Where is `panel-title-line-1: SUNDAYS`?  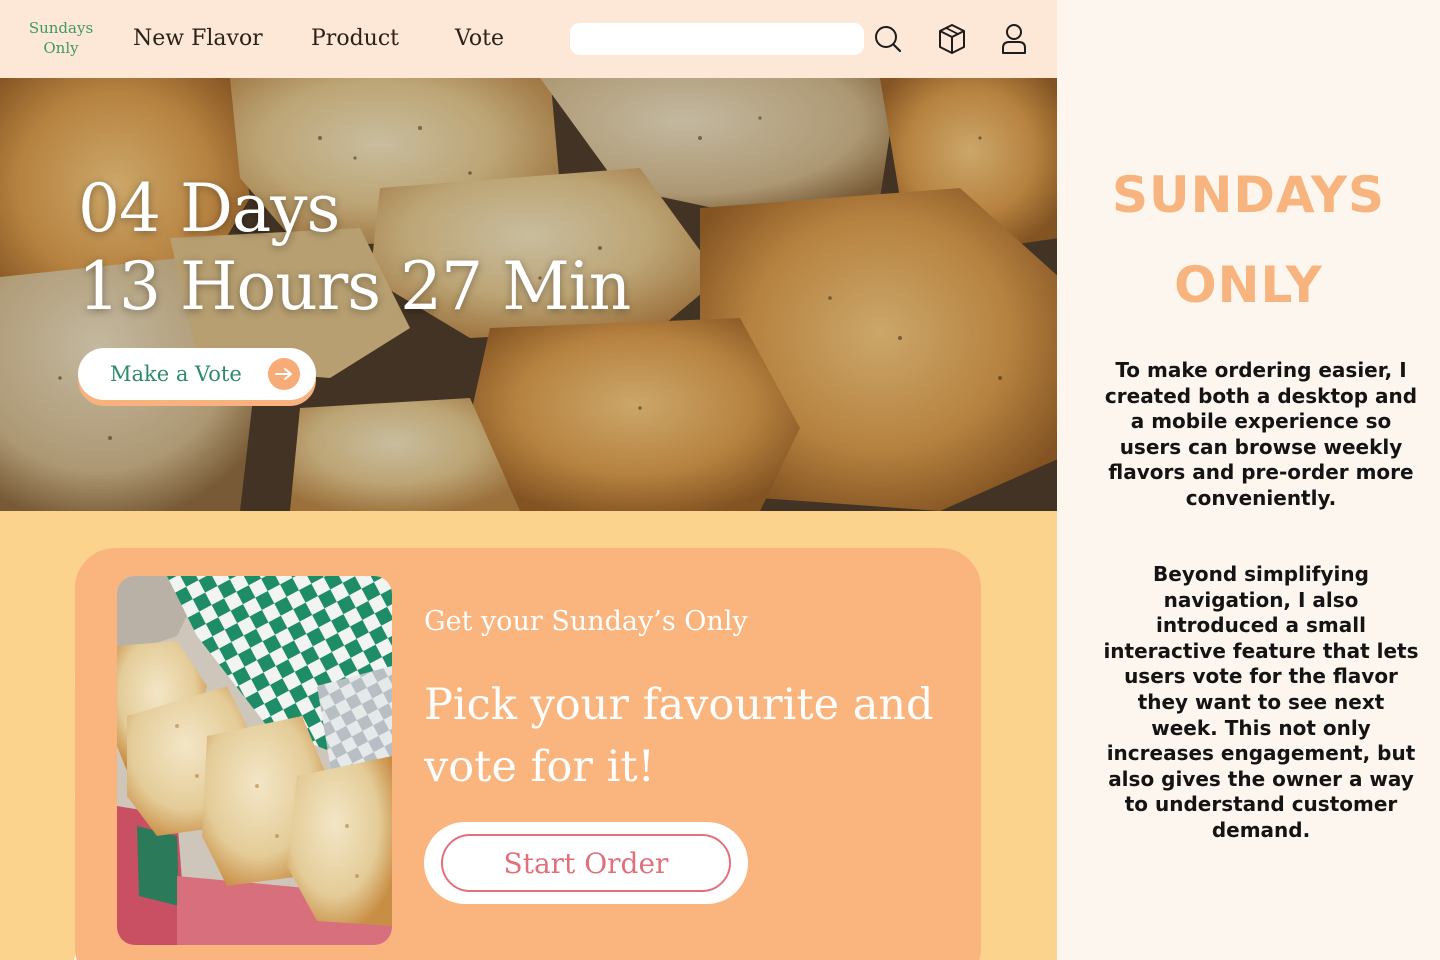 panel-title-line-1: SUNDAYS is located at coordinates (1248, 195).